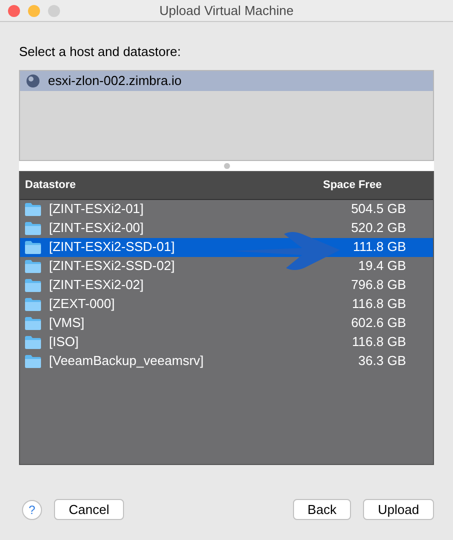 The image size is (453, 540). I want to click on globe-icon, so click(33, 81).